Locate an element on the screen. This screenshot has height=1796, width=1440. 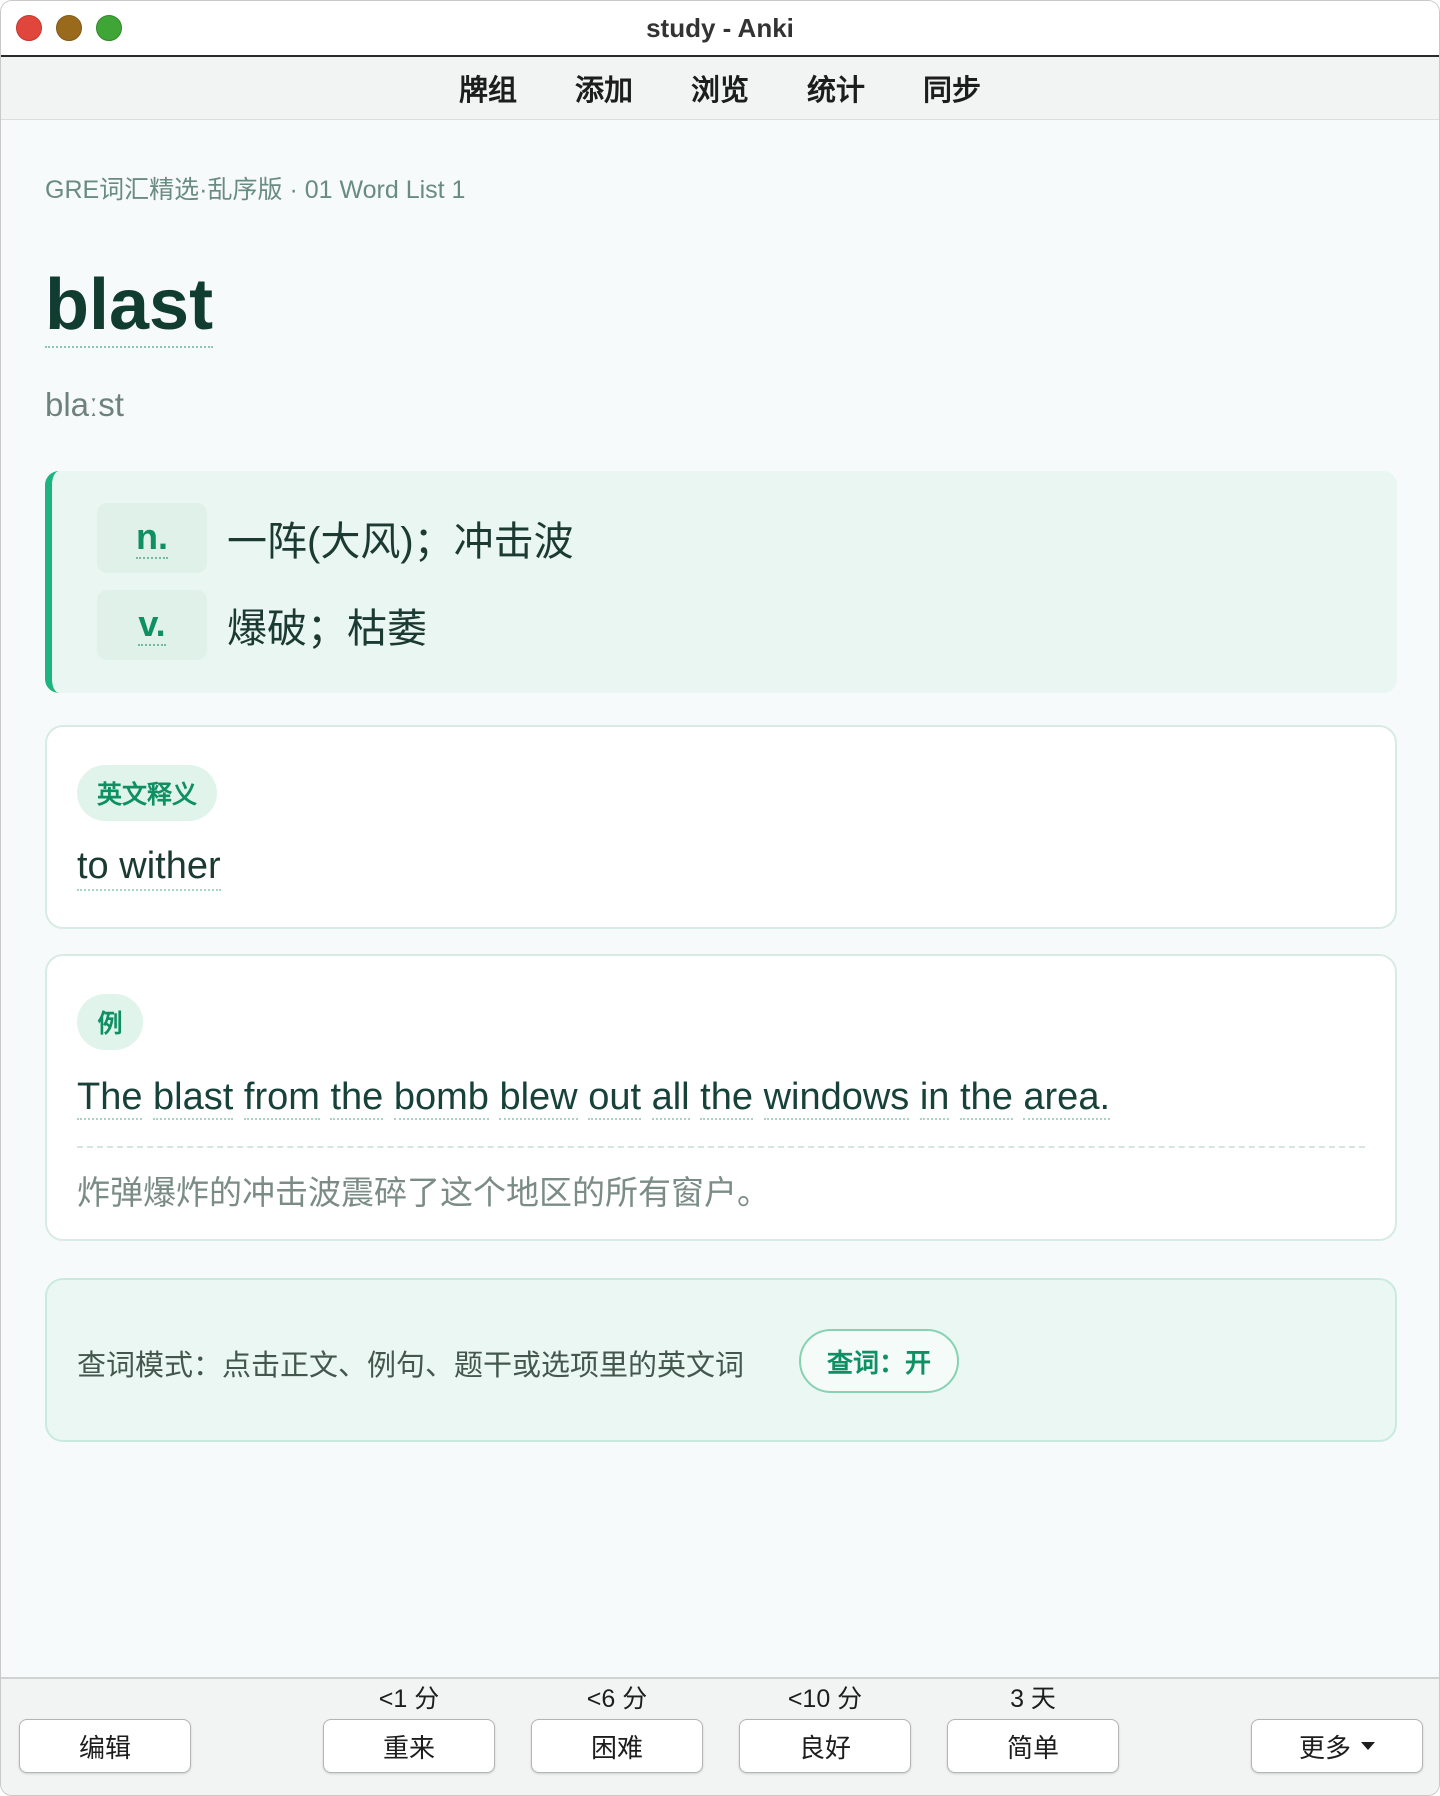
definition-row: n. 一阵(大风)；冲击波 is located at coordinates (335, 538).